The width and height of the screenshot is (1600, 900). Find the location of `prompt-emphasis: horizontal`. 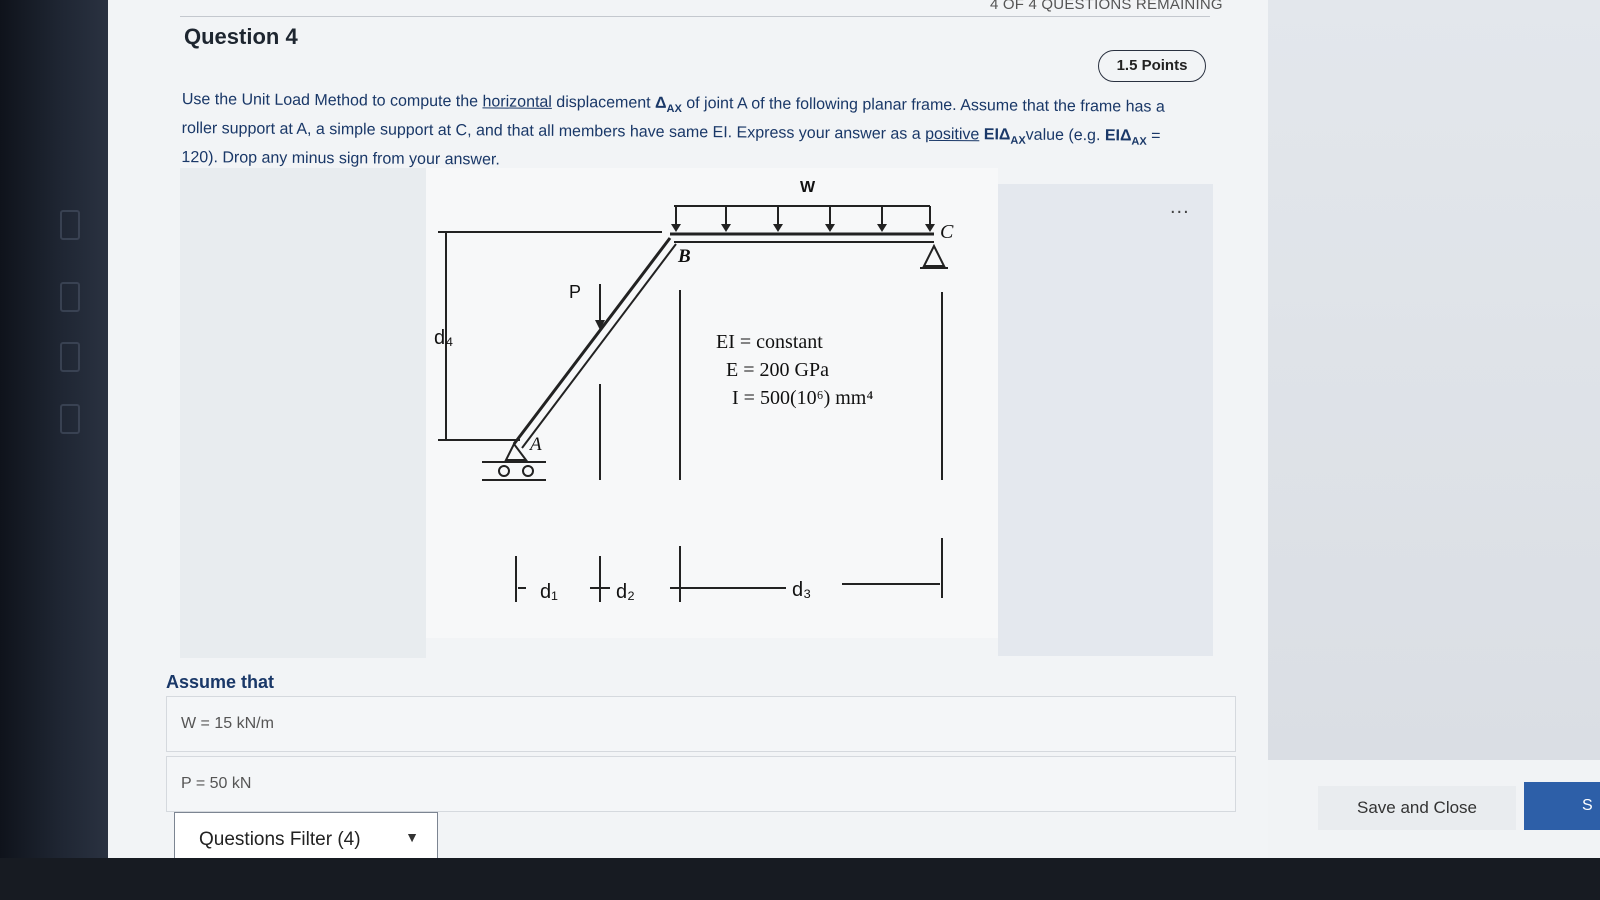

prompt-emphasis: horizontal is located at coordinates (517, 102).